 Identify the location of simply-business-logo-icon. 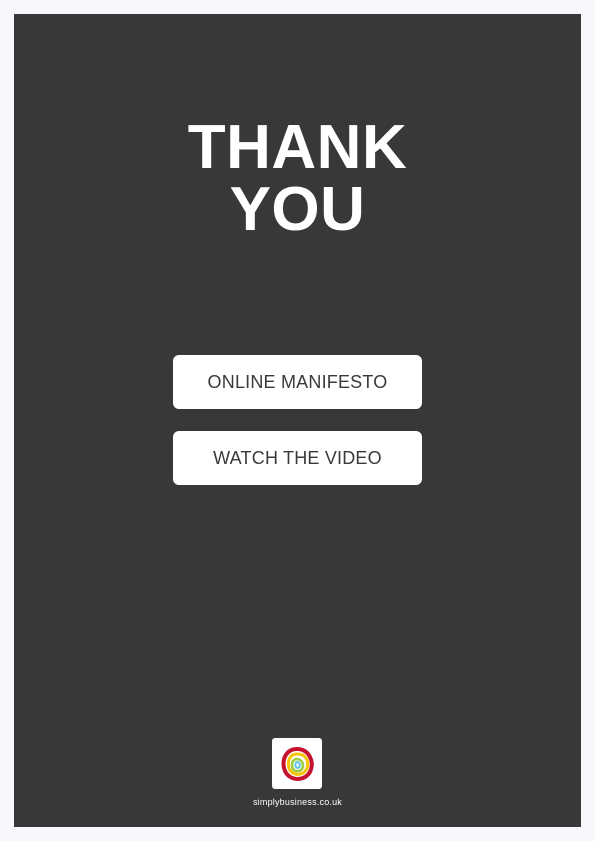
(297, 763).